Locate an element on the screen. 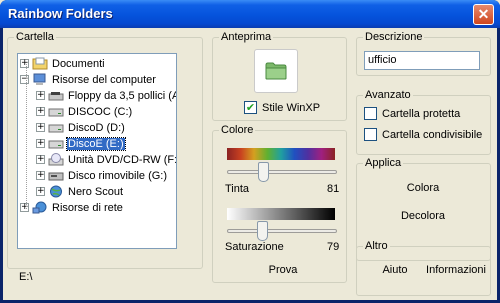 The height and width of the screenshot is (303, 500). tree-item: + Unità DVD/CD-RW (F:) is located at coordinates (106, 159).